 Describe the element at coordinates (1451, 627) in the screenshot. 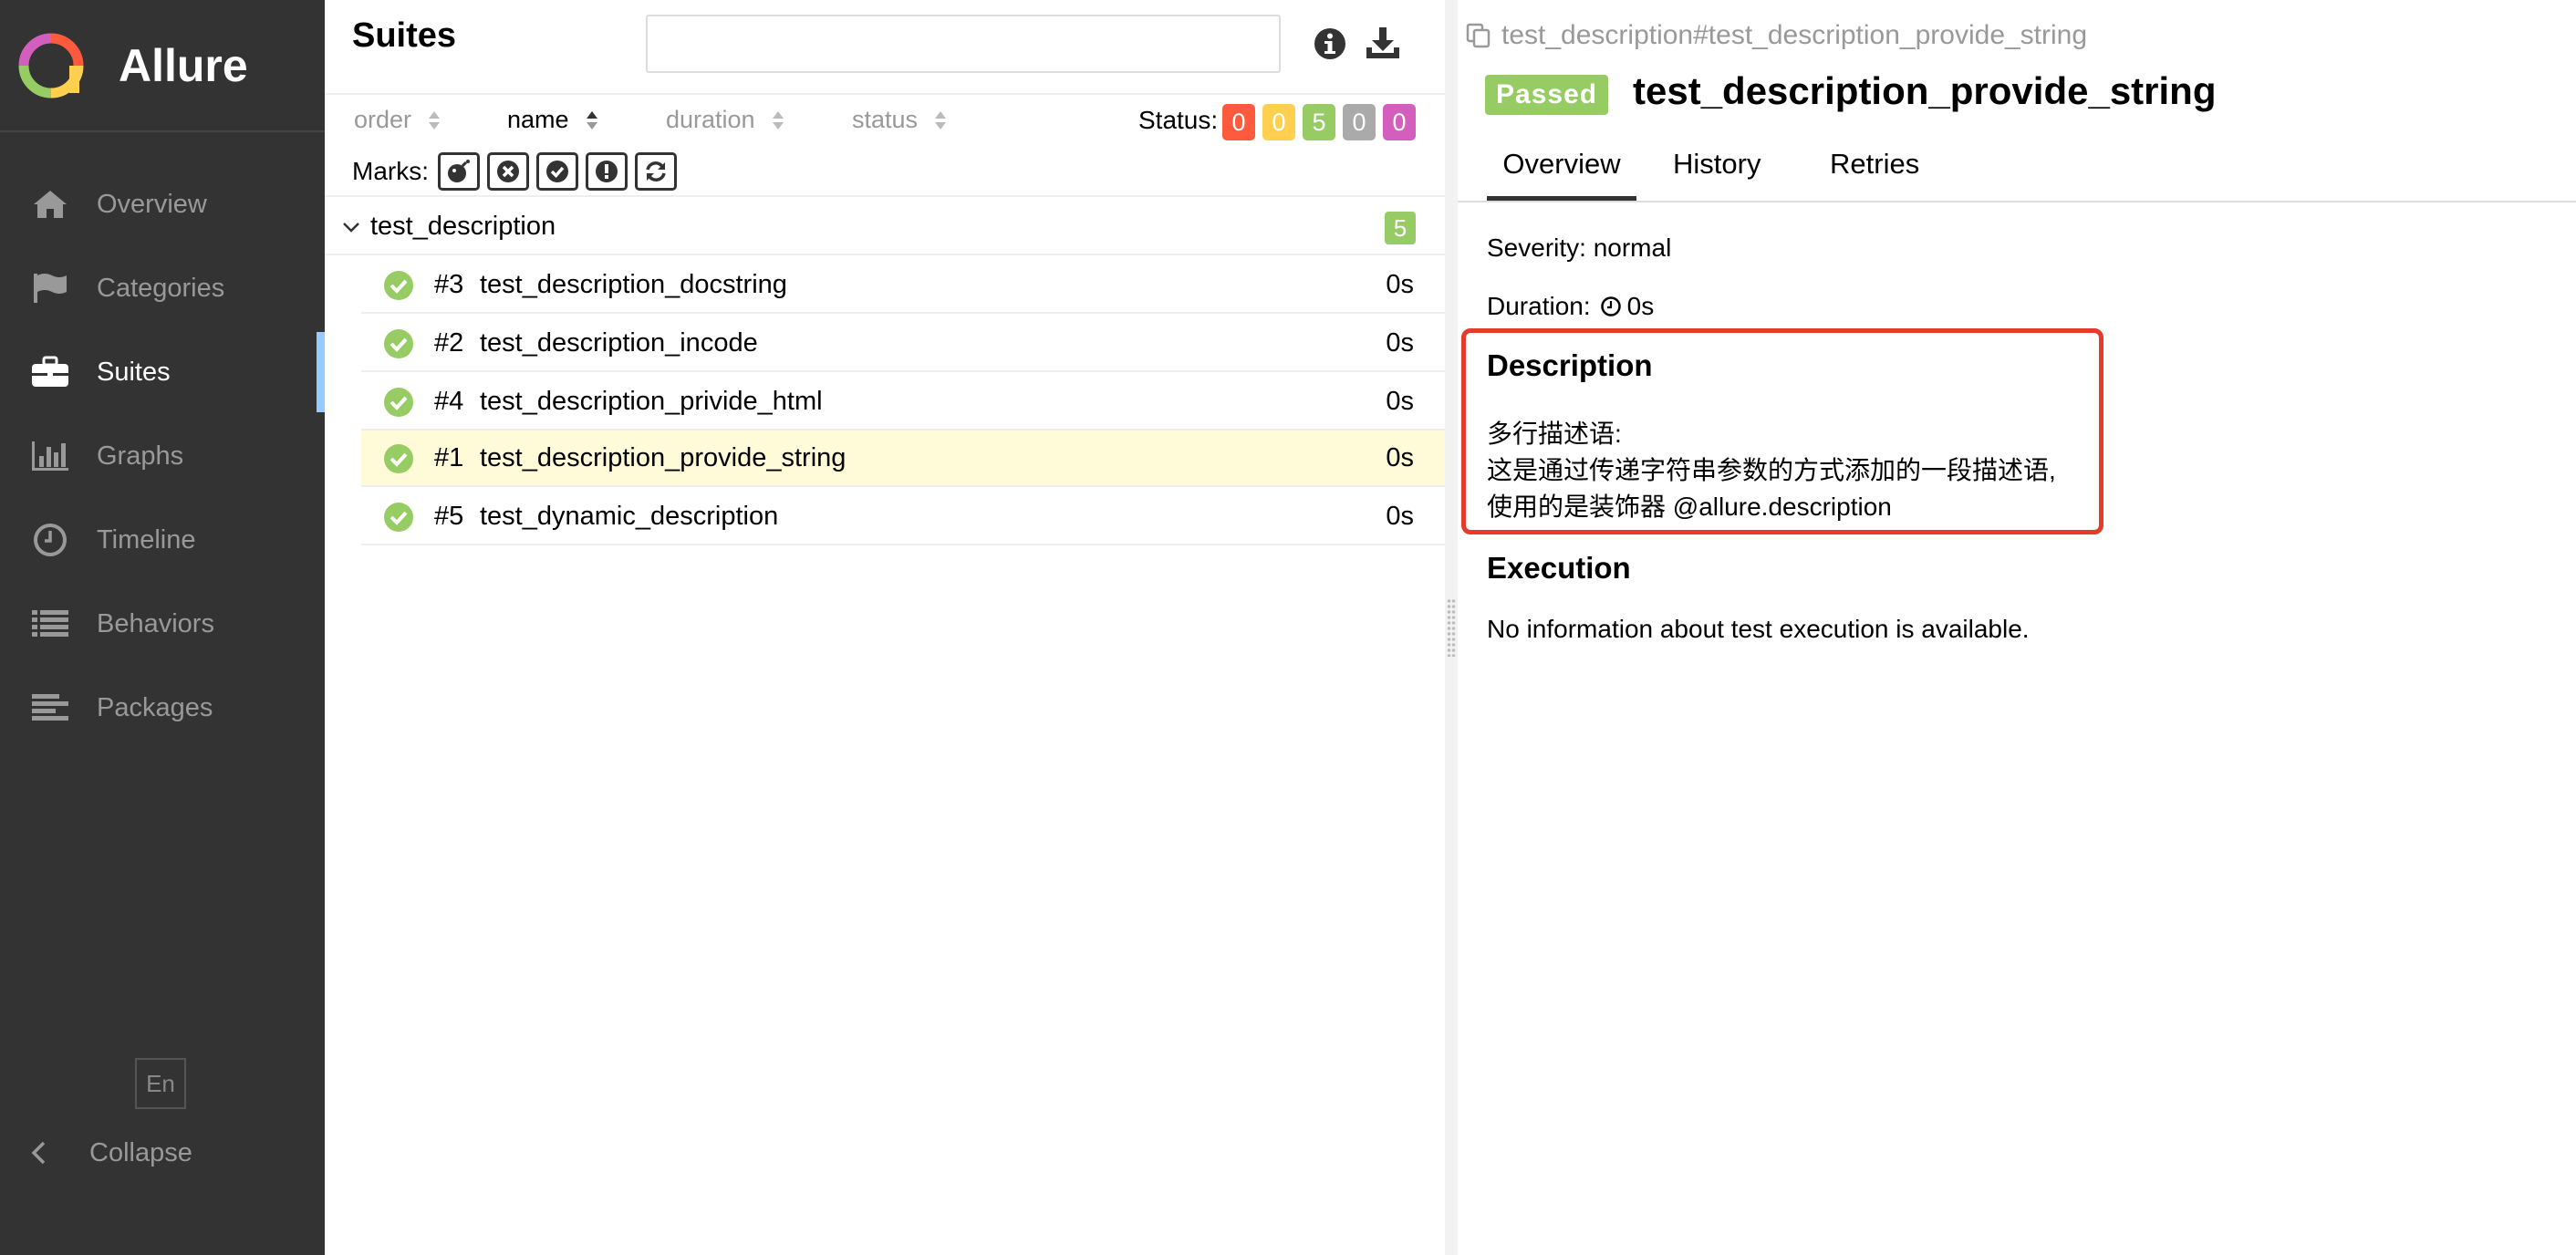

I see `splitter-grip-handle` at that location.